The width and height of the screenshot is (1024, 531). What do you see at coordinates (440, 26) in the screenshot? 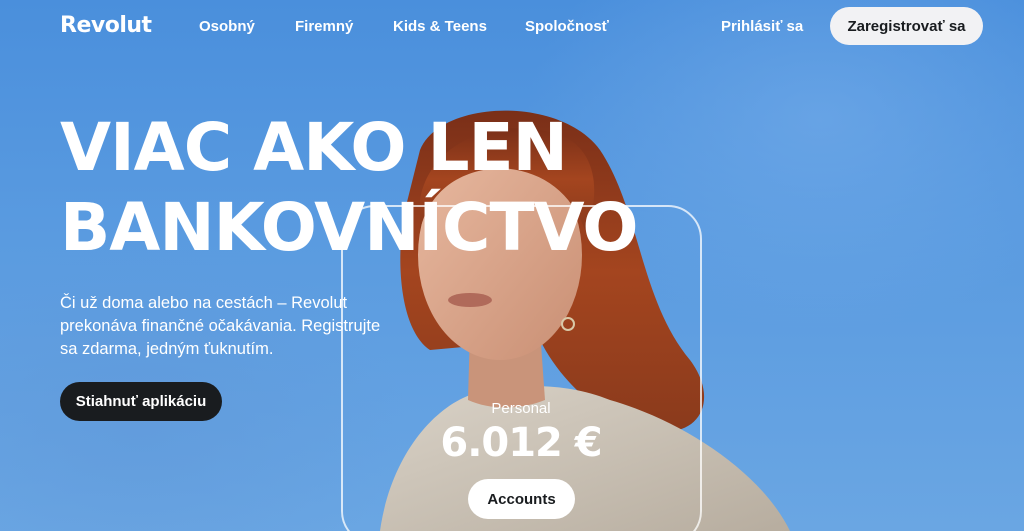
I see `nav-link-kids-teens: Kids & Teens` at bounding box center [440, 26].